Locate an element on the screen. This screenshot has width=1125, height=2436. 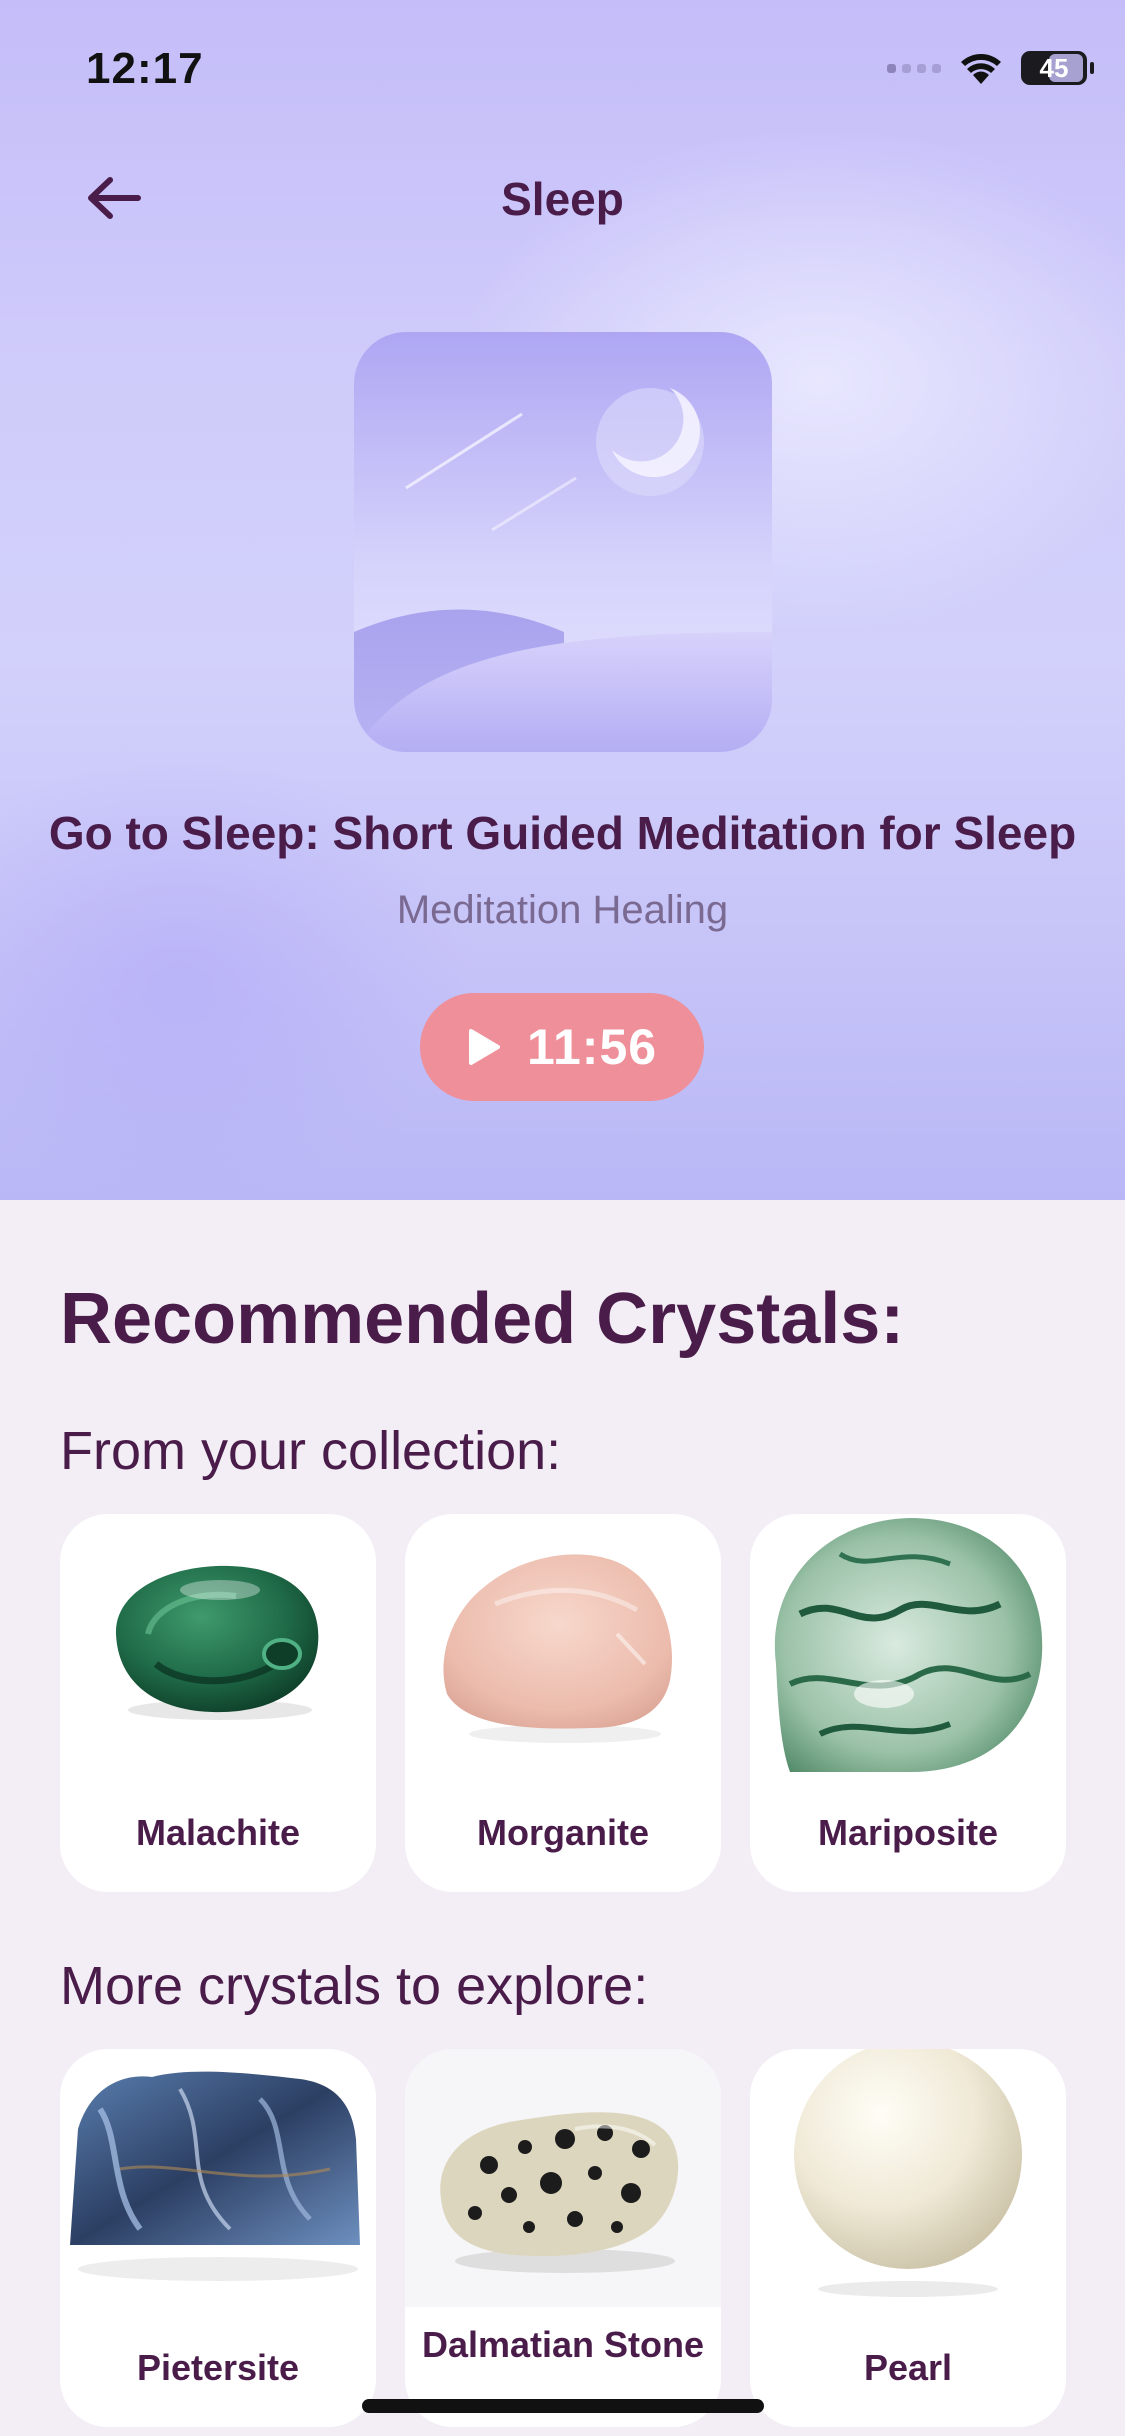
malachite-image is located at coordinates (217, 1642).